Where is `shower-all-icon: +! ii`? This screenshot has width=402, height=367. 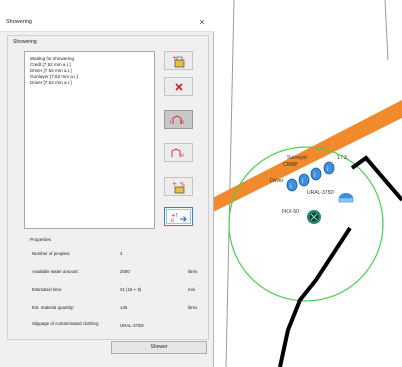
shower-all-icon: +! ii is located at coordinates (179, 218).